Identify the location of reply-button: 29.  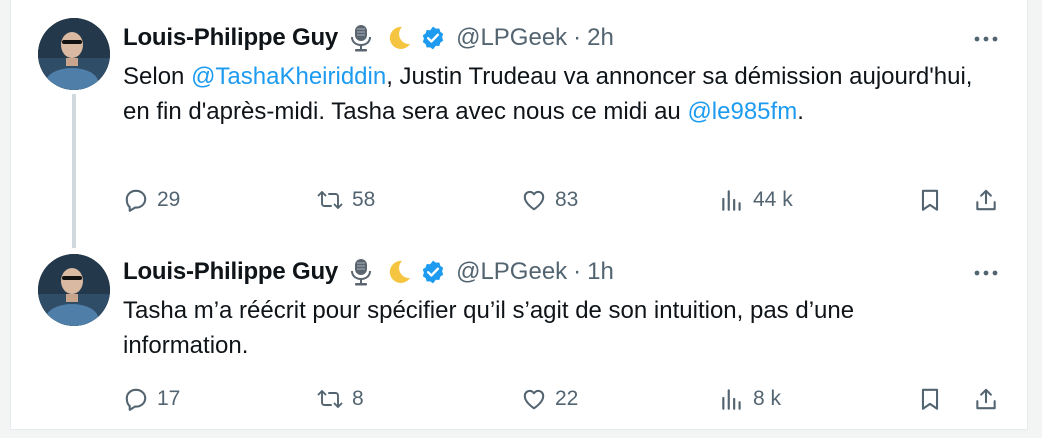
(151, 200).